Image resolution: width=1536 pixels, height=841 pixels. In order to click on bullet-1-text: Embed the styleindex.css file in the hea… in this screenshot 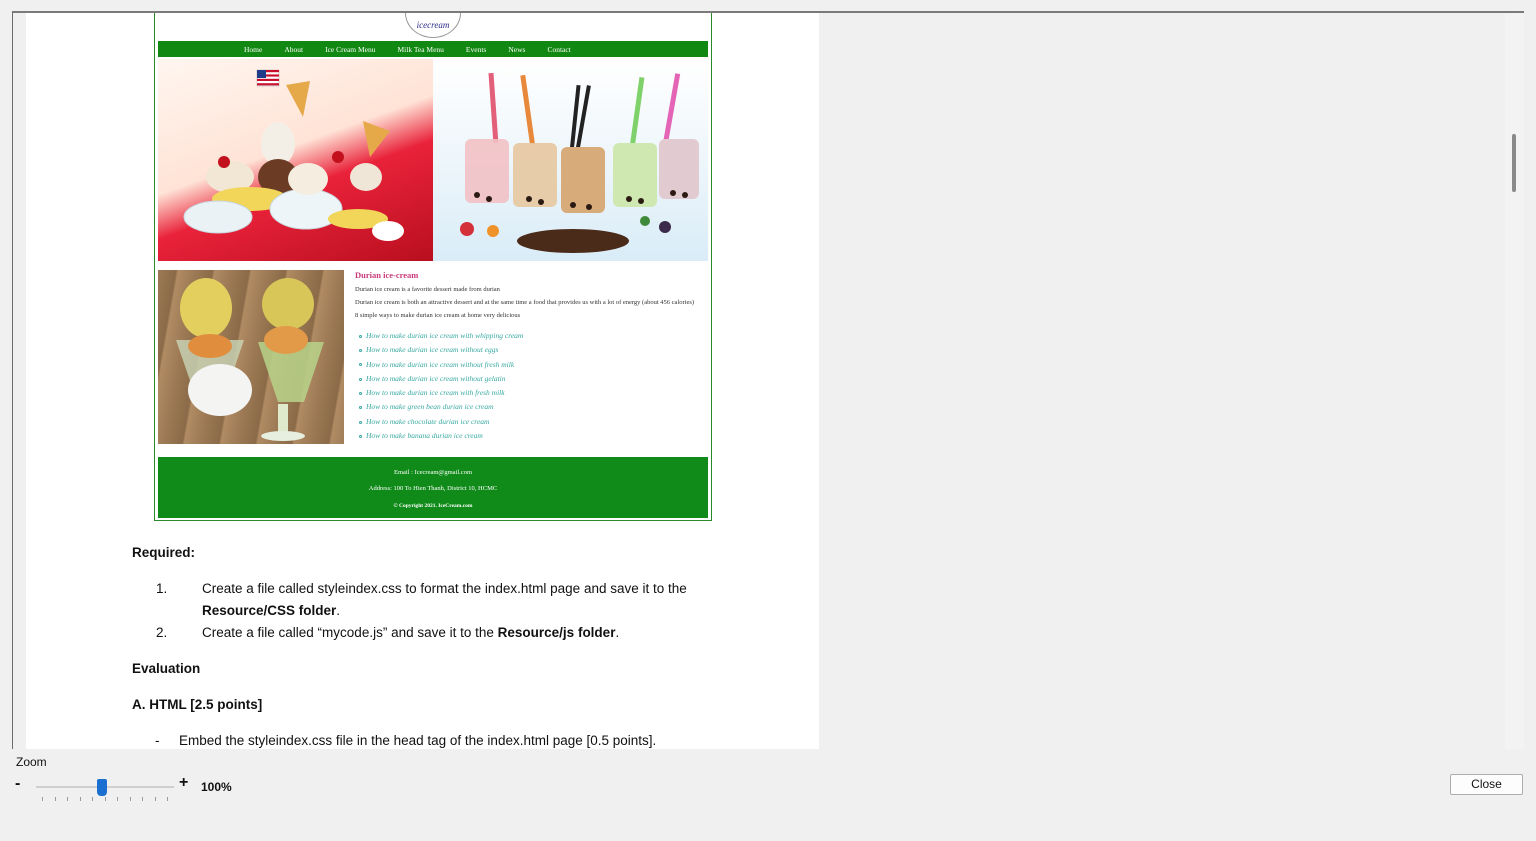, I will do `click(418, 740)`.